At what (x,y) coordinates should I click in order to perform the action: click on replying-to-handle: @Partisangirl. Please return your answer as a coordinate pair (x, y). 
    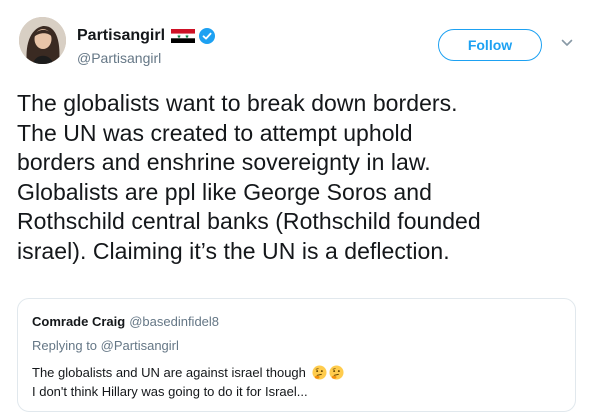
    Looking at the image, I should click on (139, 345).